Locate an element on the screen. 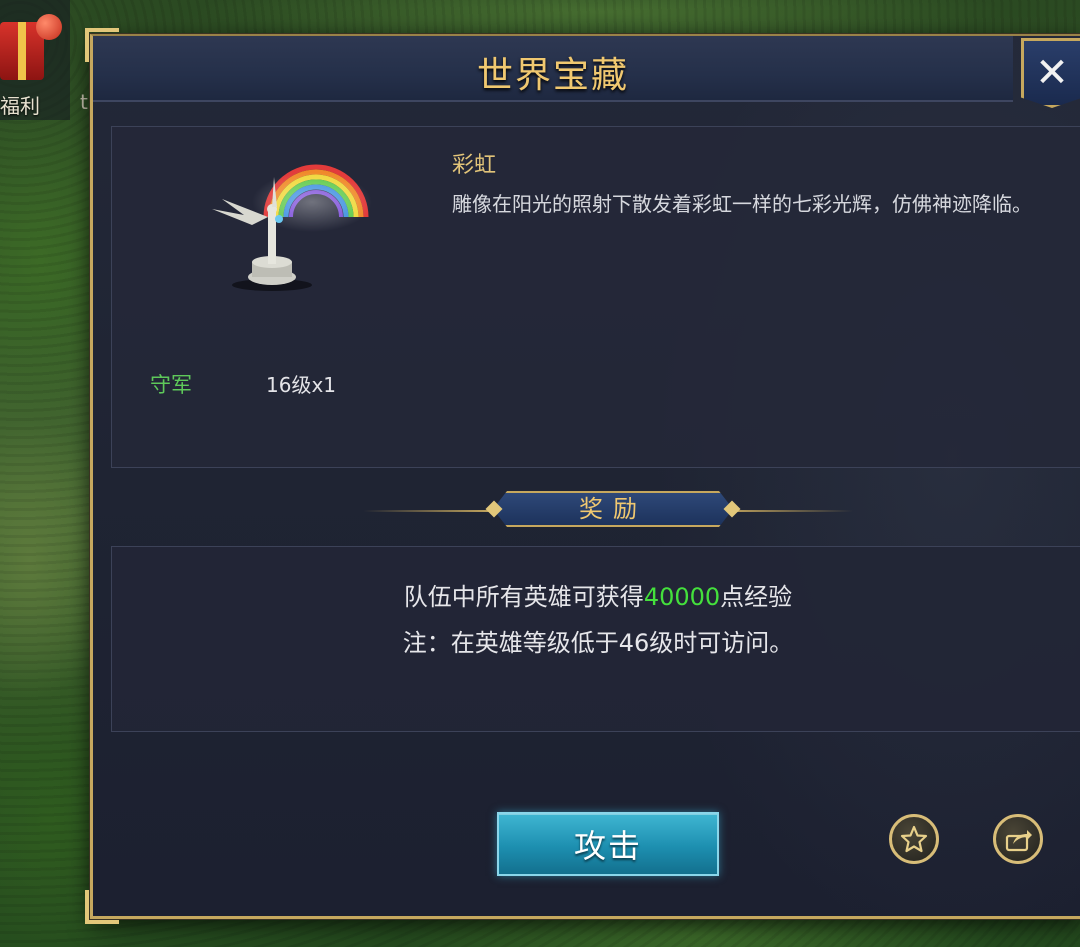 This screenshot has width=1080, height=947. share-icon is located at coordinates (1018, 841).